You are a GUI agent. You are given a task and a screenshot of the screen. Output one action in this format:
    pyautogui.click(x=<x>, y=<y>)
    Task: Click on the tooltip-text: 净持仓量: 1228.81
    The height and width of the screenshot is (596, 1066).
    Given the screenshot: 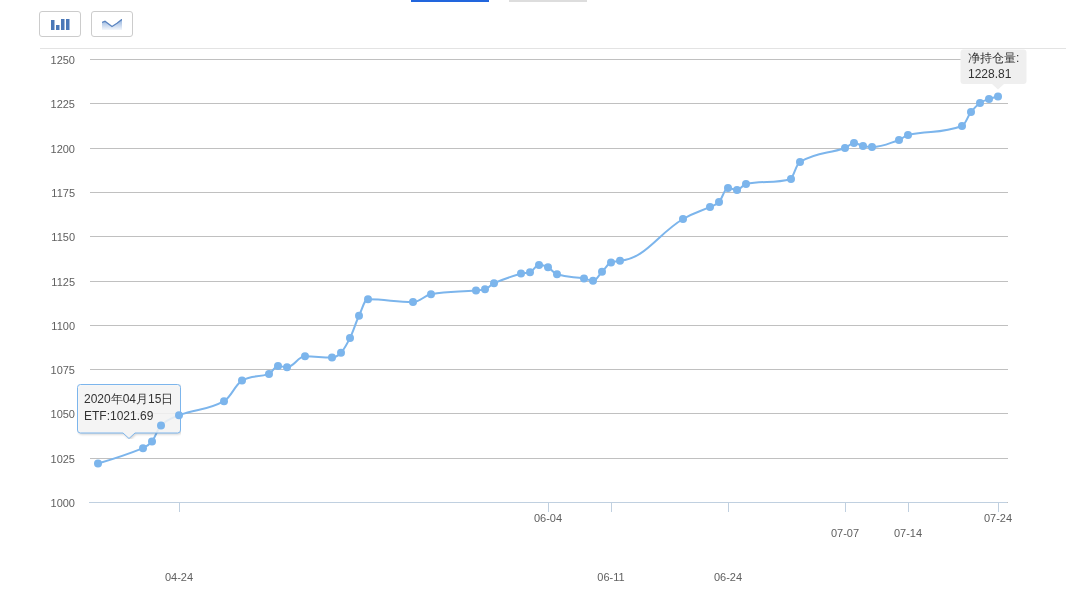 What is the action you would take?
    pyautogui.click(x=994, y=66)
    